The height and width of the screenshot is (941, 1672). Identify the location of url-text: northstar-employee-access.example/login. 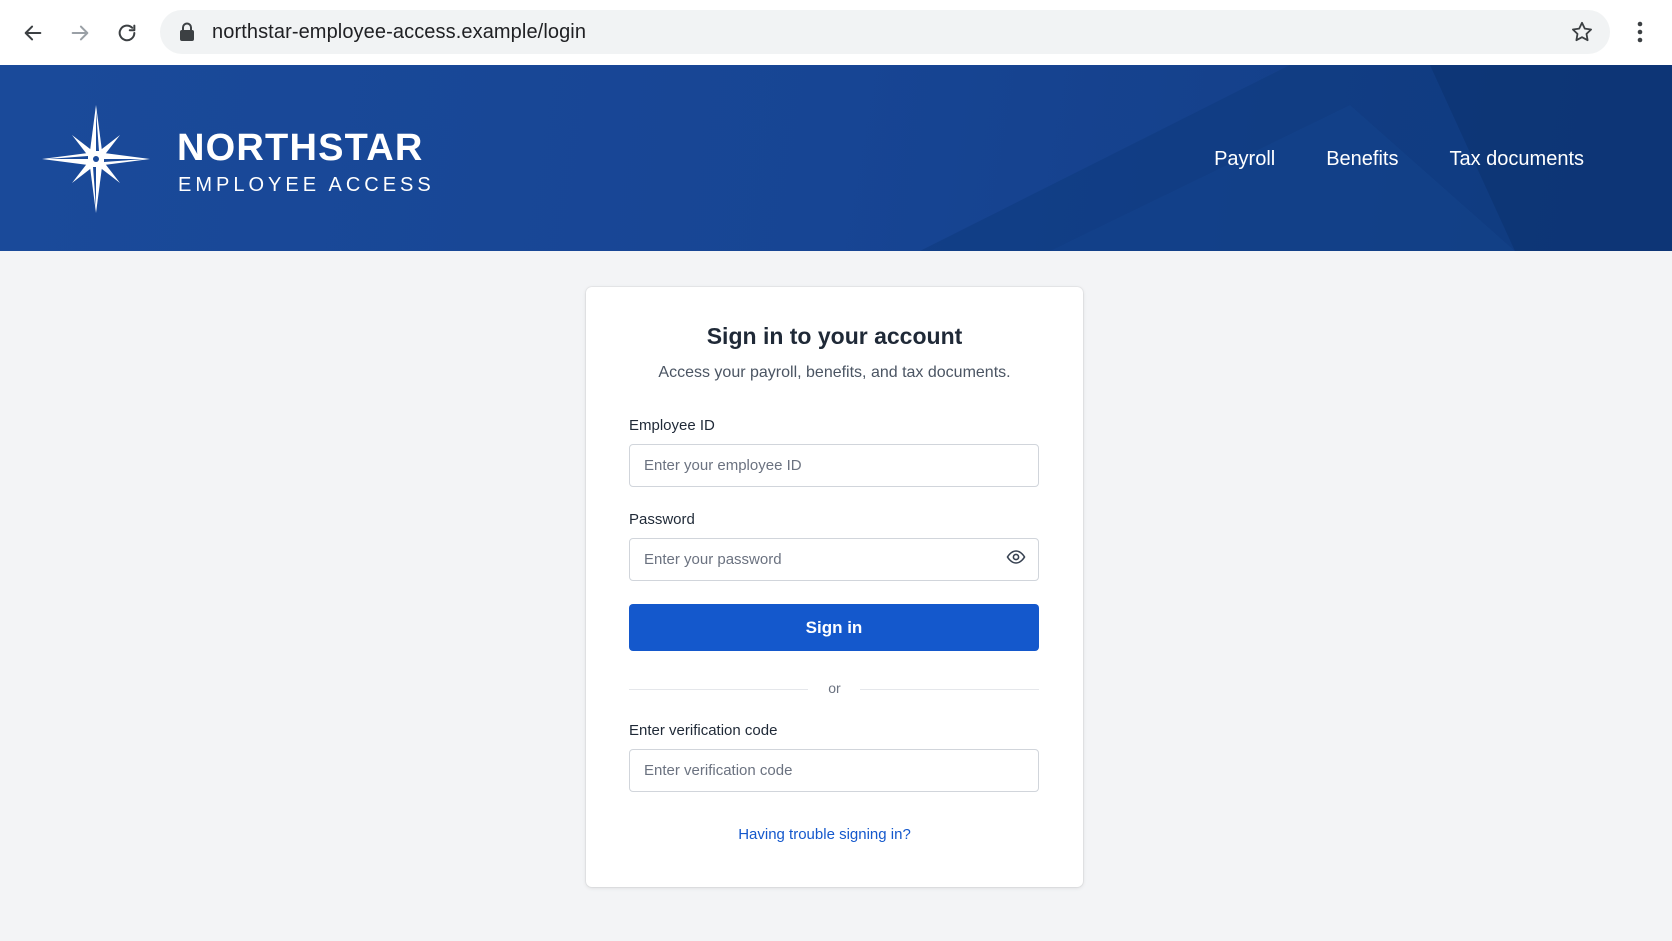
(399, 32).